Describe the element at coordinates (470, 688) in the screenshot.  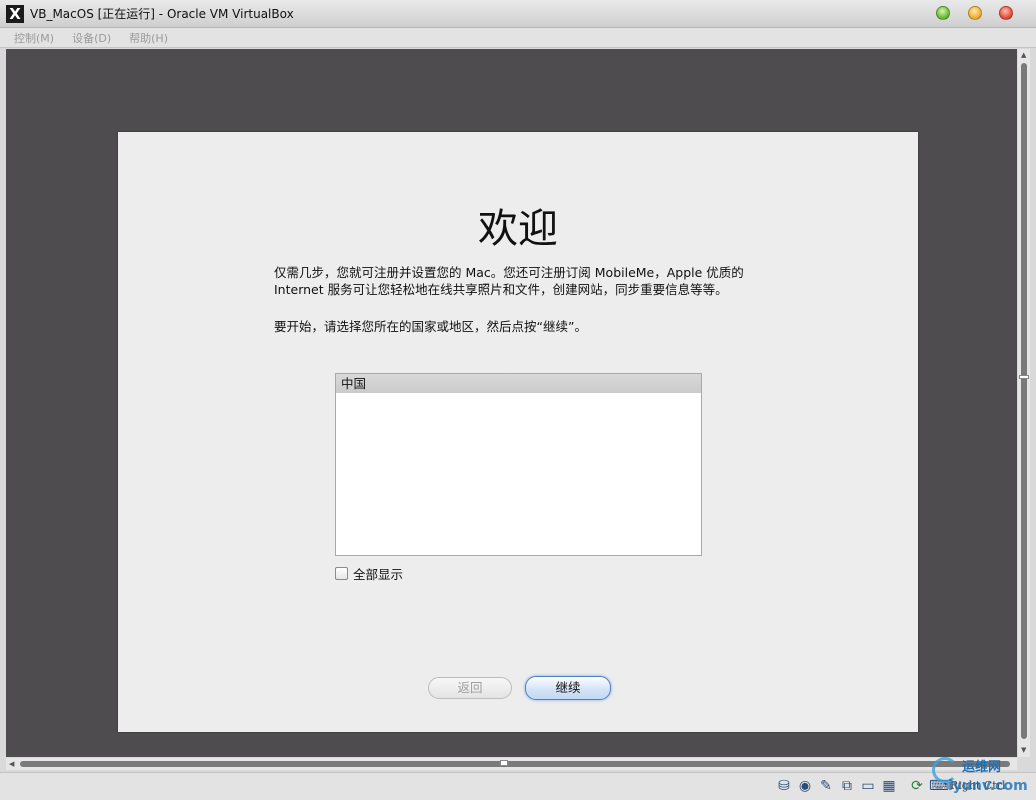
I see `back-button: 返回` at that location.